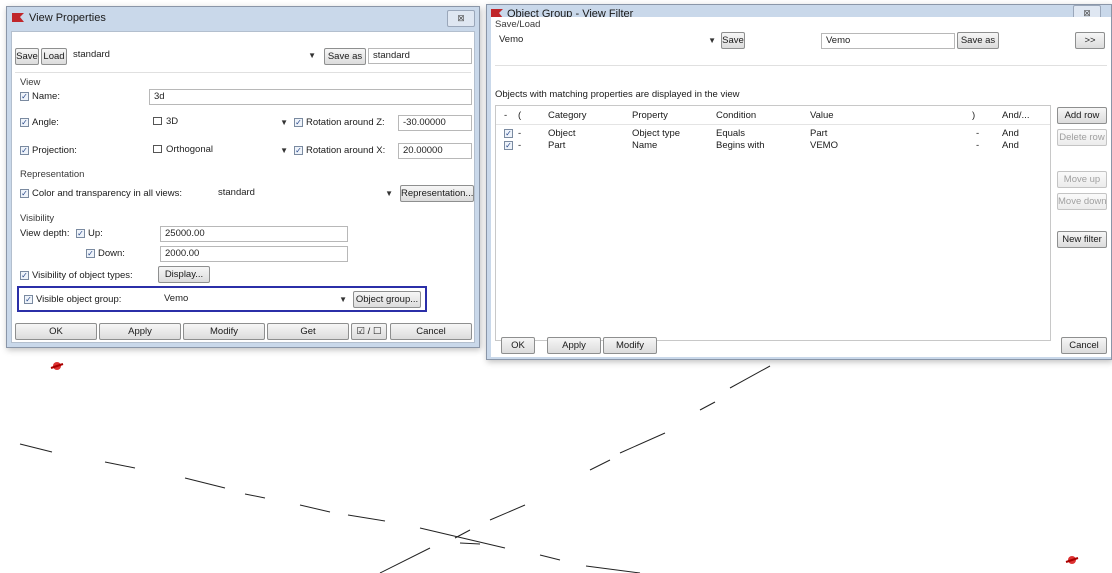  I want to click on col-dash-header: -, so click(505, 115).